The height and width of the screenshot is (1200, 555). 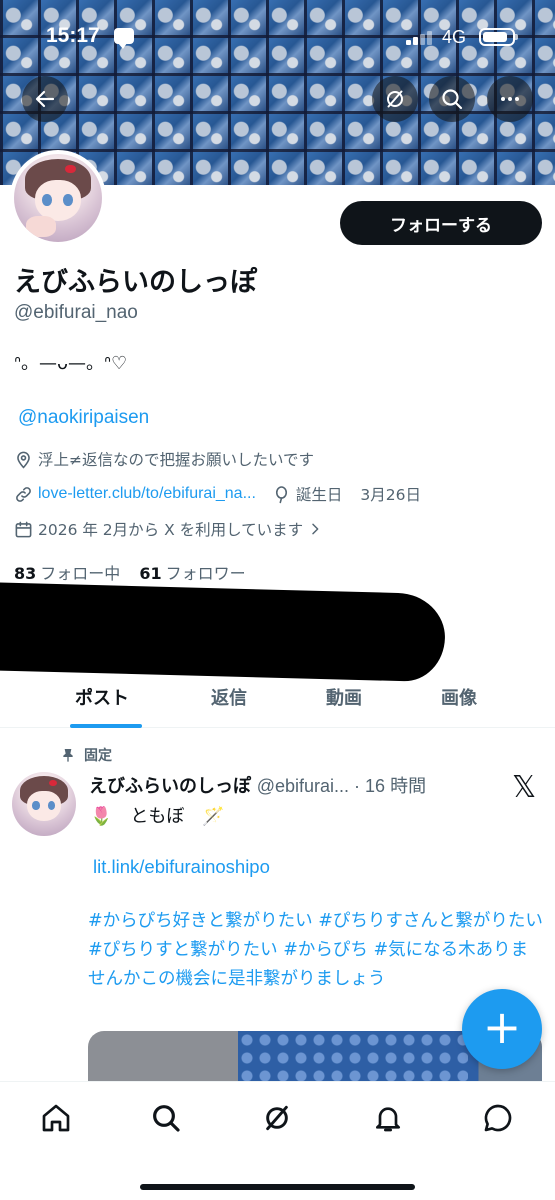 What do you see at coordinates (281, 494) in the screenshot?
I see `balloon-icon` at bounding box center [281, 494].